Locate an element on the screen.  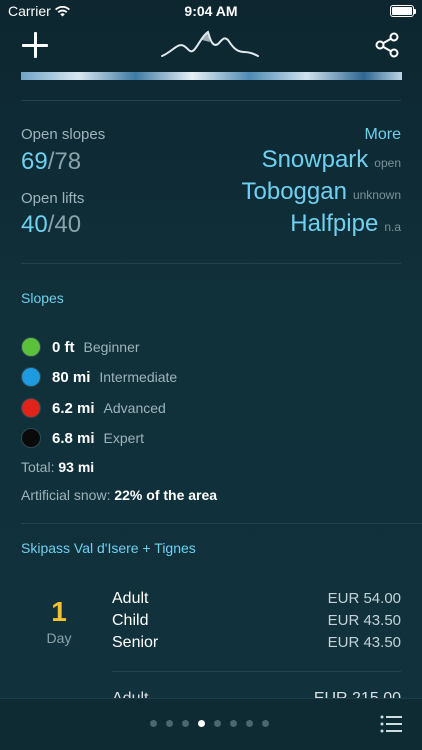
facility-halfpipe: Halfpipe n.a is located at coordinates (345, 224).